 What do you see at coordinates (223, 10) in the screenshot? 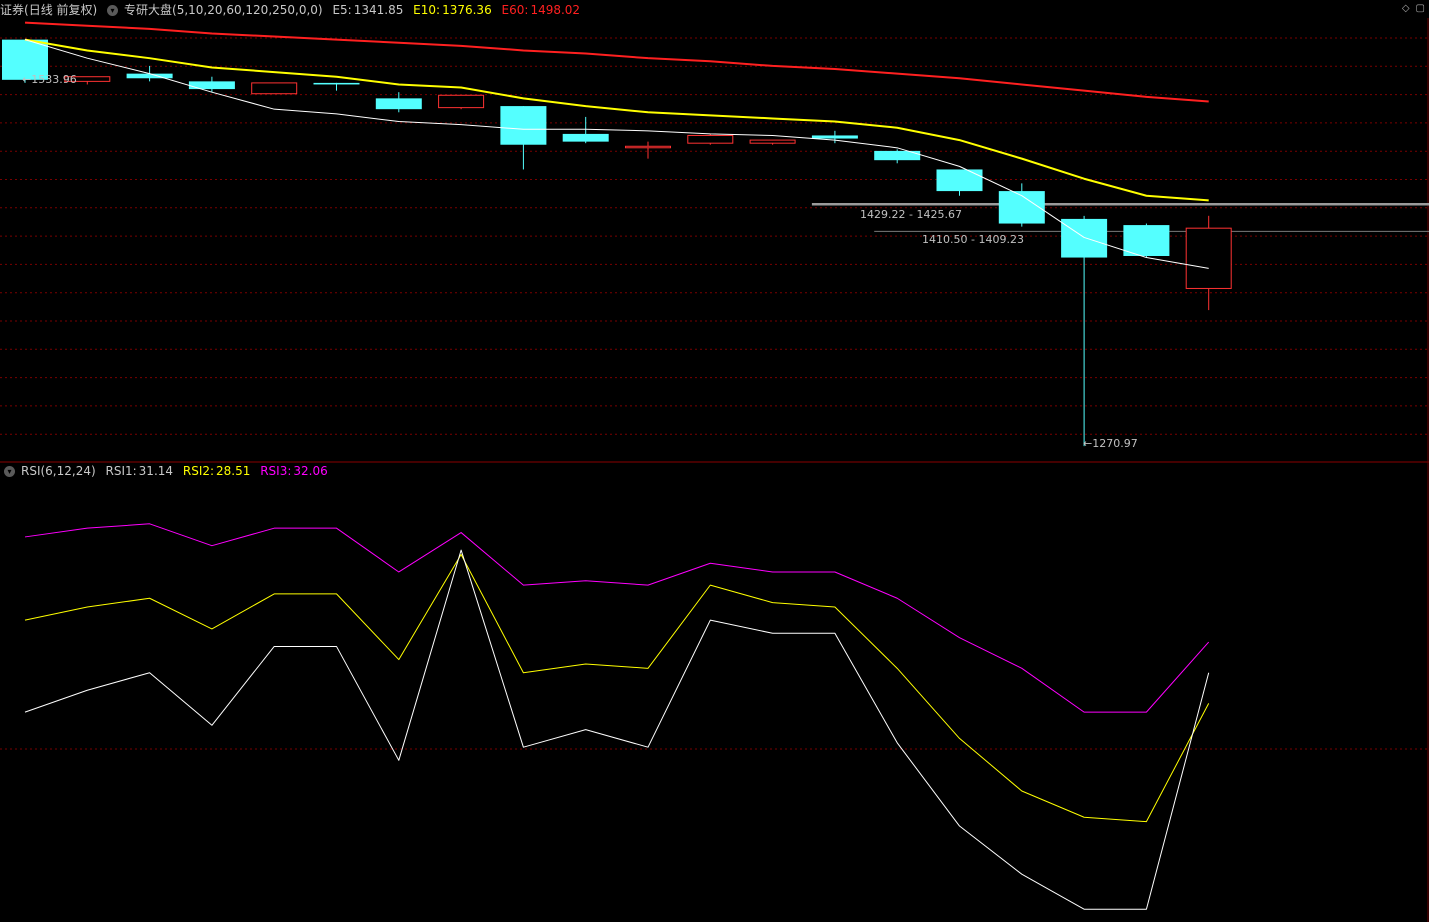
I see `indicator-name: 专研大盘(5,10,20,60,120,250,0,0)` at bounding box center [223, 10].